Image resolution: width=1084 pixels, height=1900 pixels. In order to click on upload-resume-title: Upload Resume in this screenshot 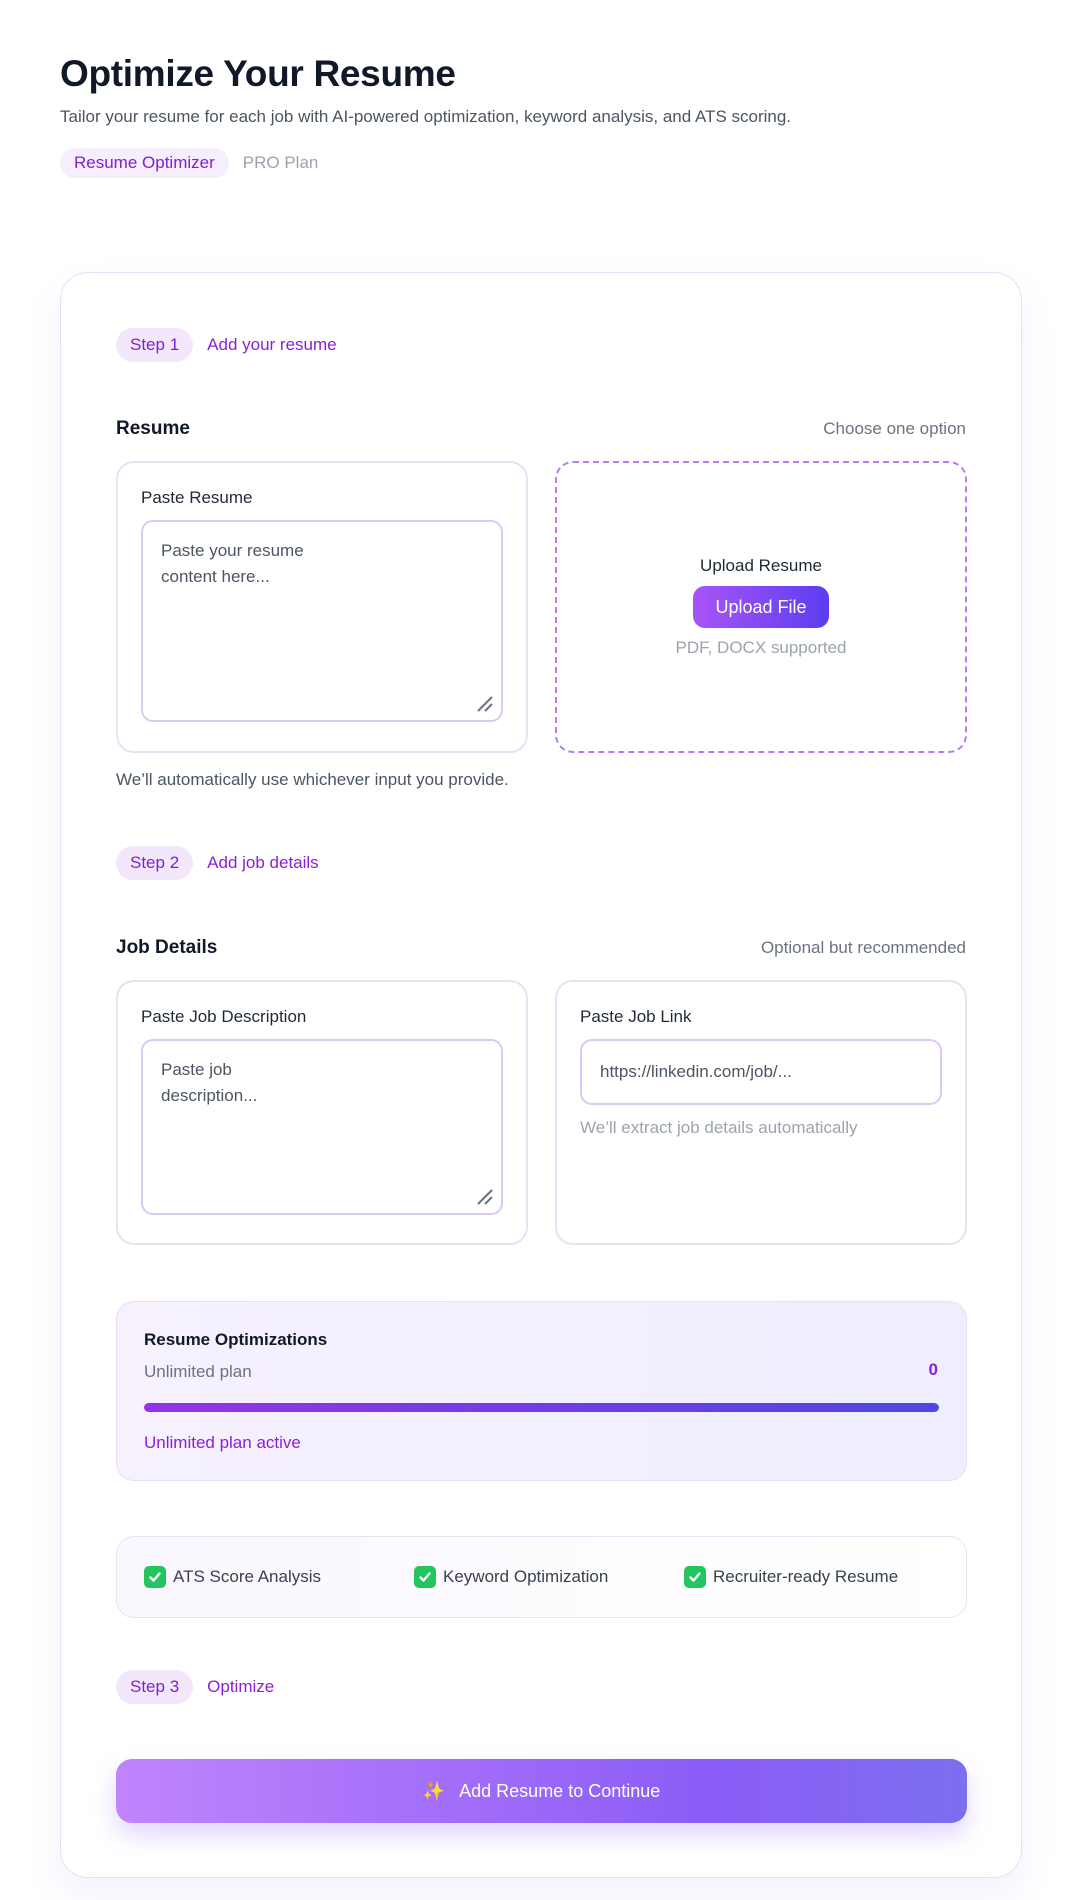, I will do `click(761, 565)`.